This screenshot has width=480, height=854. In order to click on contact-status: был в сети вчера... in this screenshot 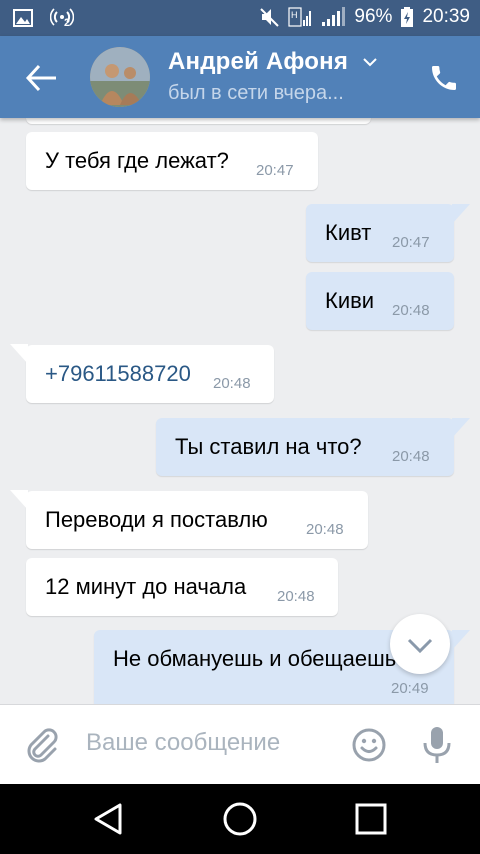, I will do `click(256, 93)`.